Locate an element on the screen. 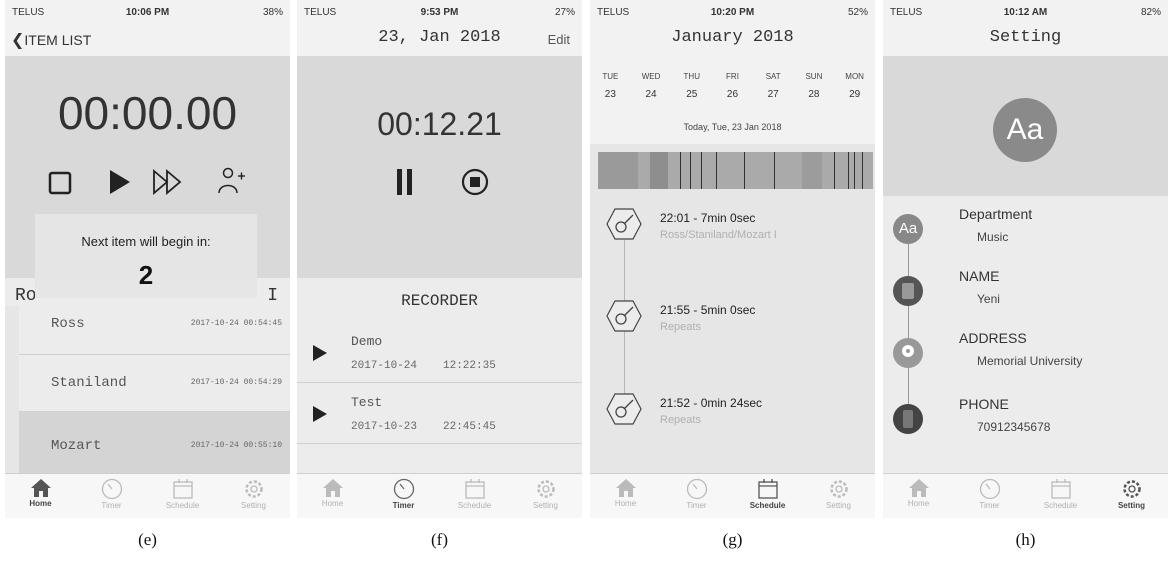  font-icon: Aa is located at coordinates (908, 229).